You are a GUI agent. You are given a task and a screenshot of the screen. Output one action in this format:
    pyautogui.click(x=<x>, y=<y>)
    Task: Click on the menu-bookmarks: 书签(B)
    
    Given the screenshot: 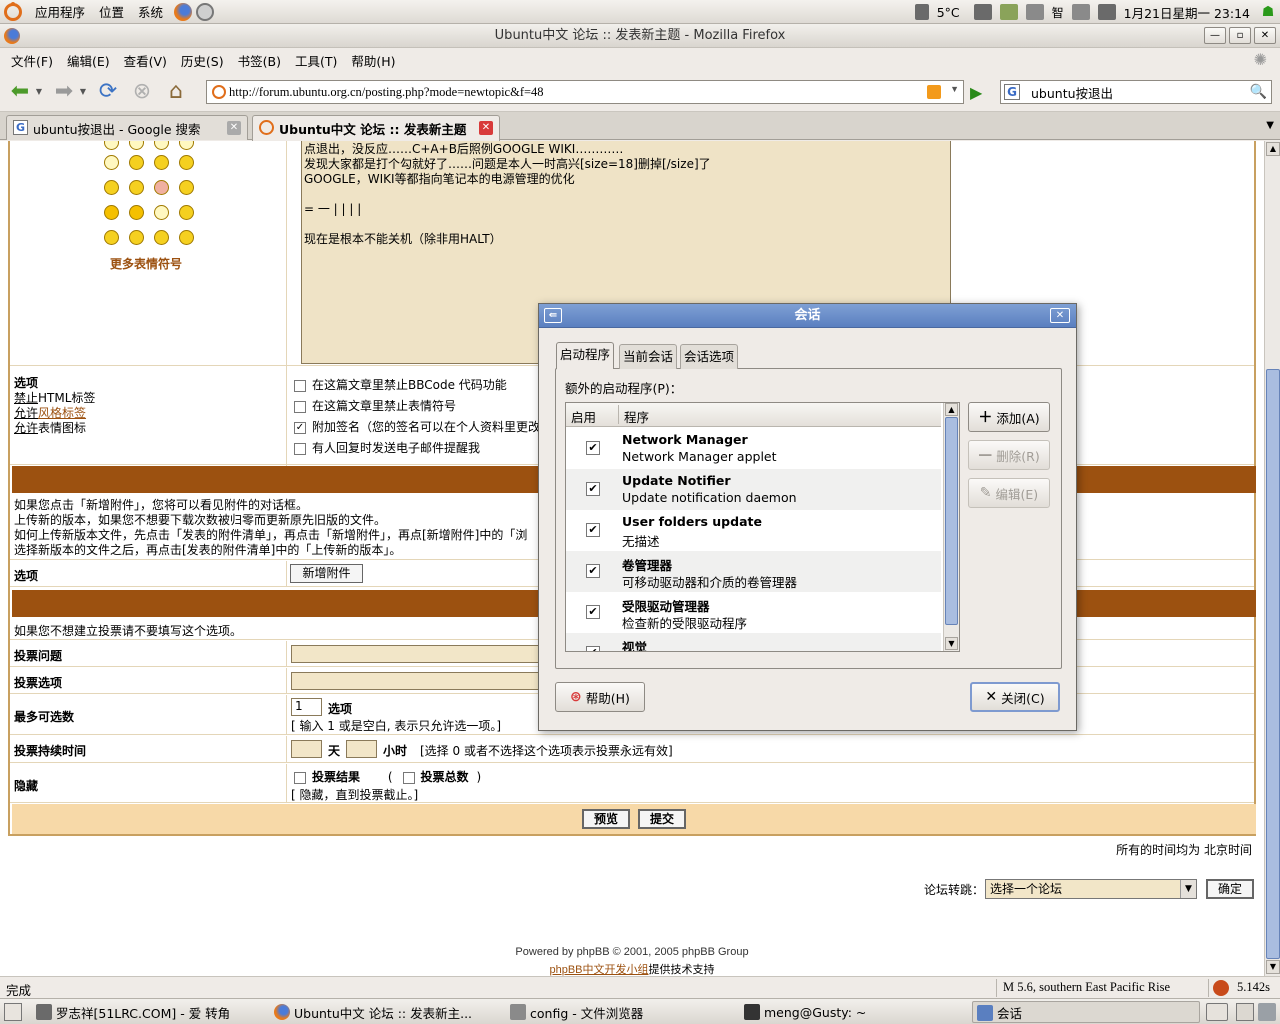 What is the action you would take?
    pyautogui.click(x=259, y=60)
    